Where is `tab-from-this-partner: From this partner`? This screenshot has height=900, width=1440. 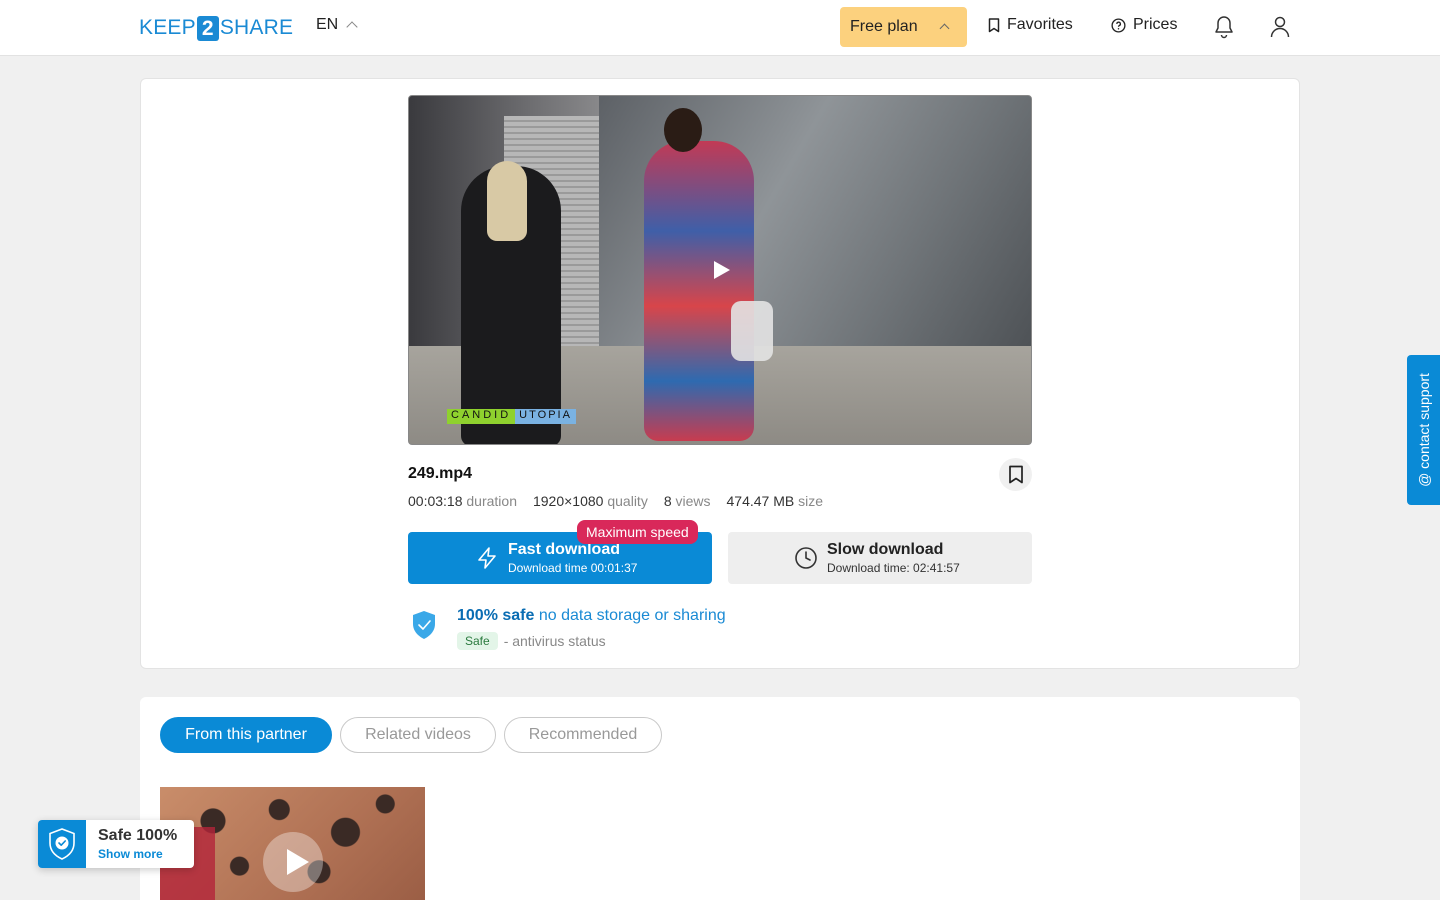
tab-from-this-partner: From this partner is located at coordinates (246, 735).